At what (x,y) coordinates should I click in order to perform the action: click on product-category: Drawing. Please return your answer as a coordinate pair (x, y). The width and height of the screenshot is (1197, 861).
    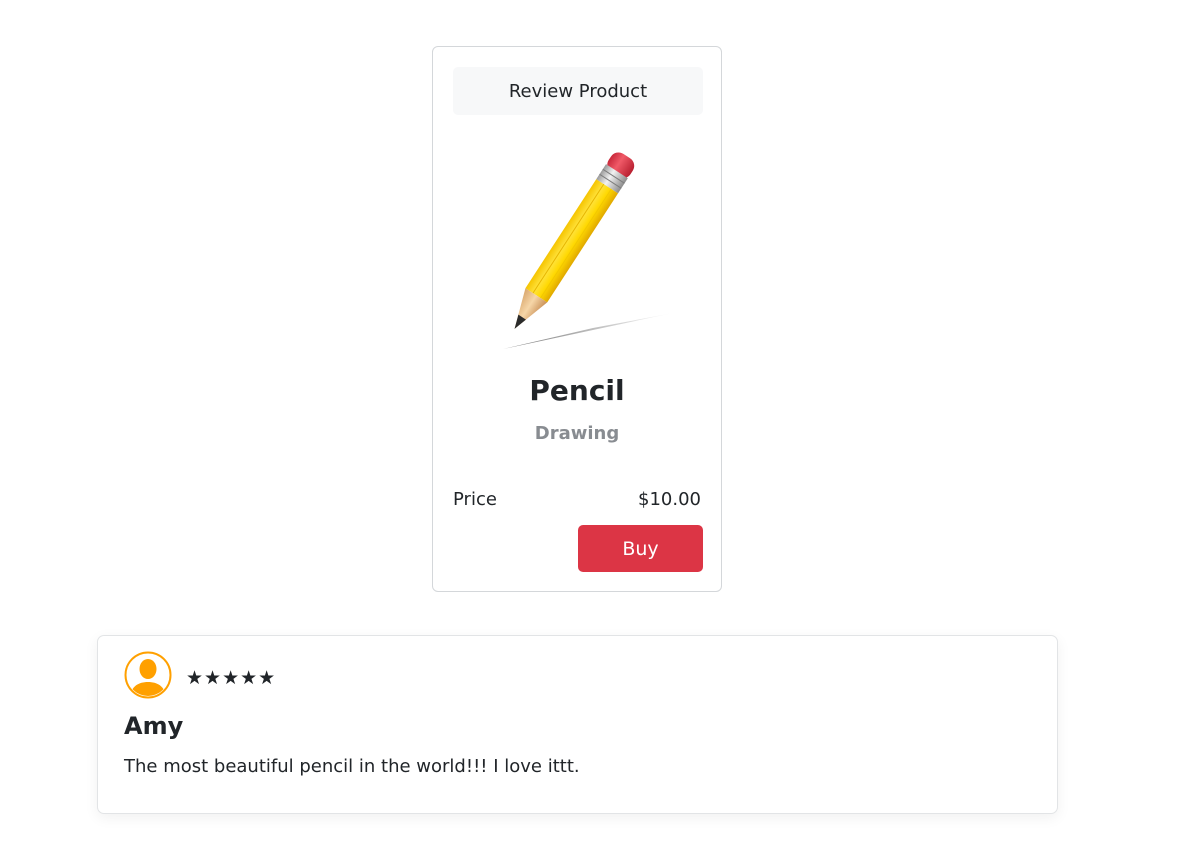
    Looking at the image, I should click on (577, 433).